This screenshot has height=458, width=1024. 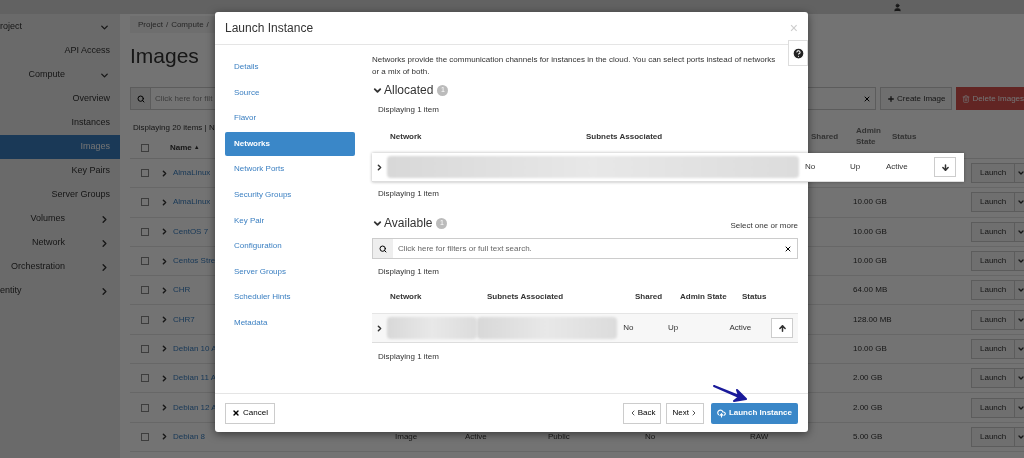 I want to click on table-cell: Image, so click(x=406, y=436).